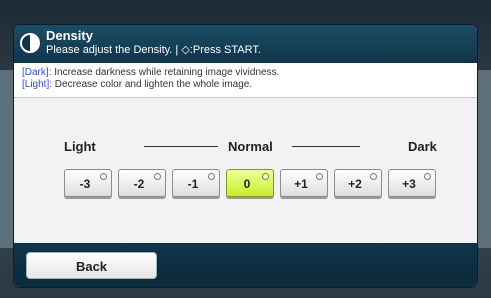  I want to click on density-level-button: -1, so click(196, 183).